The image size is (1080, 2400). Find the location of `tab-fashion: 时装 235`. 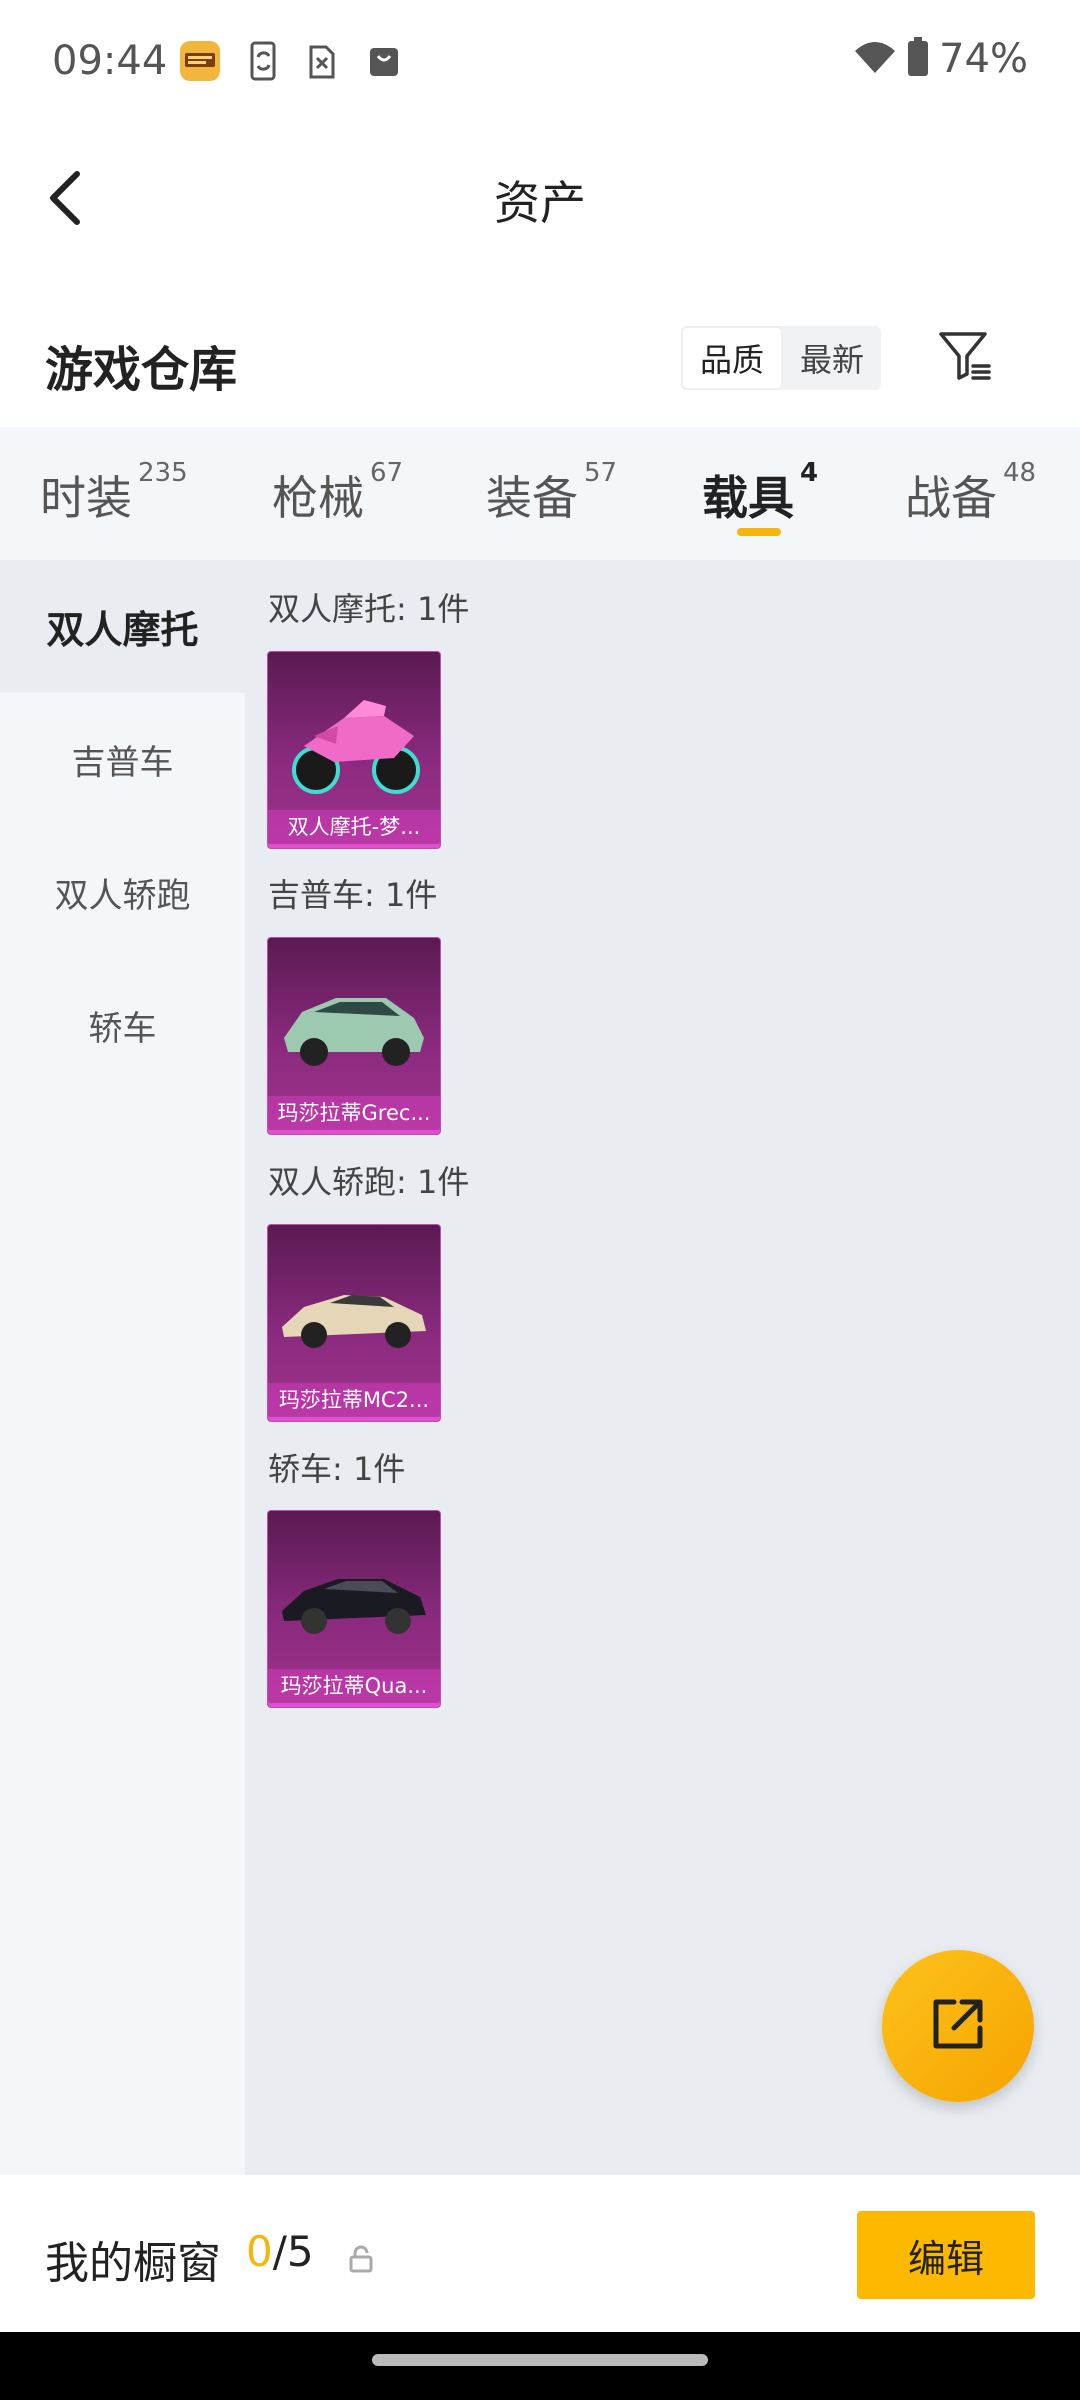

tab-fashion: 时装 235 is located at coordinates (114, 493).